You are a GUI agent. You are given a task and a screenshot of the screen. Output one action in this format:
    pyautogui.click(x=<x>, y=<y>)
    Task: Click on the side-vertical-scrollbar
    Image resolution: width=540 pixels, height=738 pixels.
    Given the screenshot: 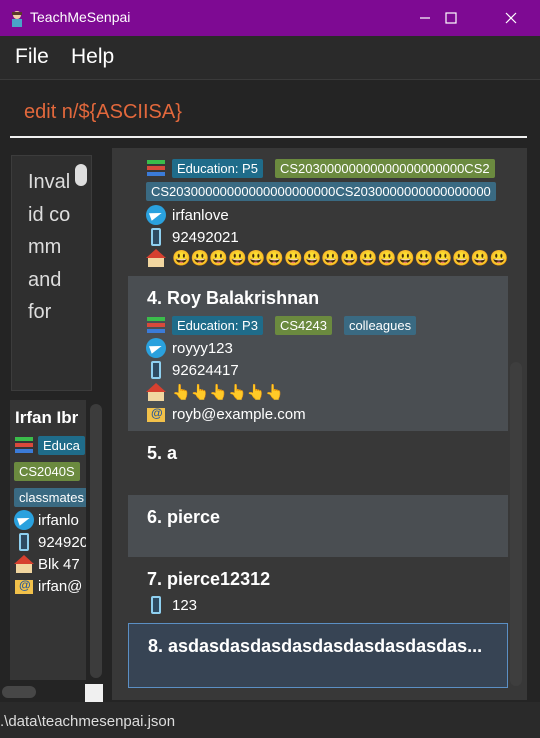 What is the action you would take?
    pyautogui.click(x=96, y=541)
    